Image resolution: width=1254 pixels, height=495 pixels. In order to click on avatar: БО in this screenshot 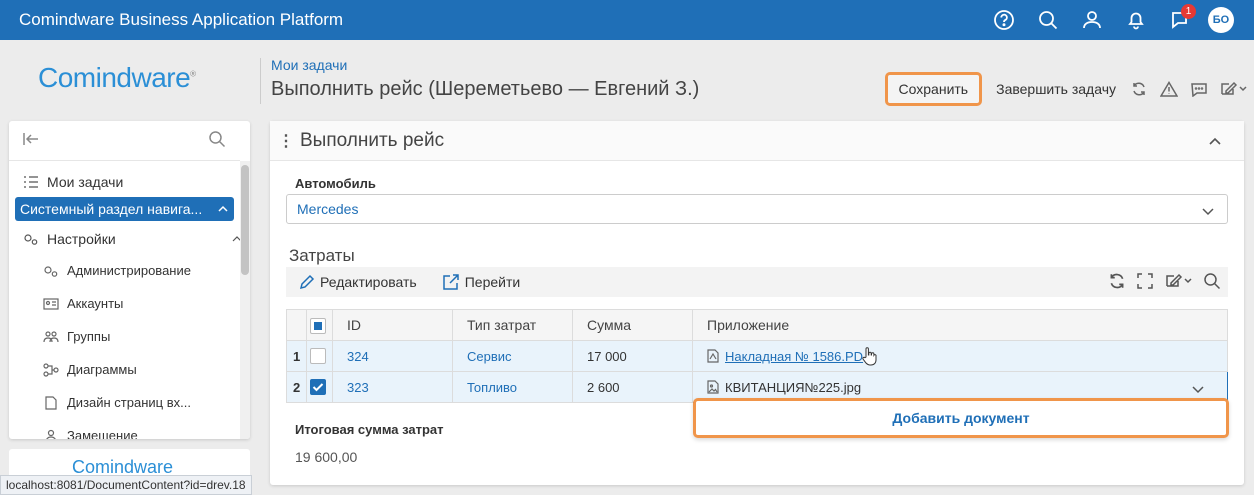, I will do `click(1221, 20)`.